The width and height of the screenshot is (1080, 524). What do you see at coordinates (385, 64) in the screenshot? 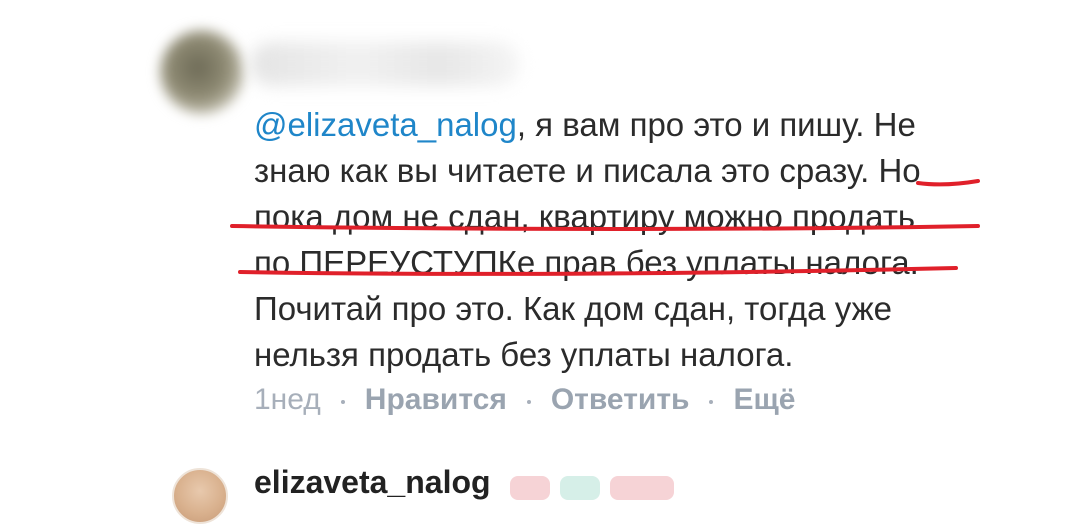
I see `commenter-name-blurred` at bounding box center [385, 64].